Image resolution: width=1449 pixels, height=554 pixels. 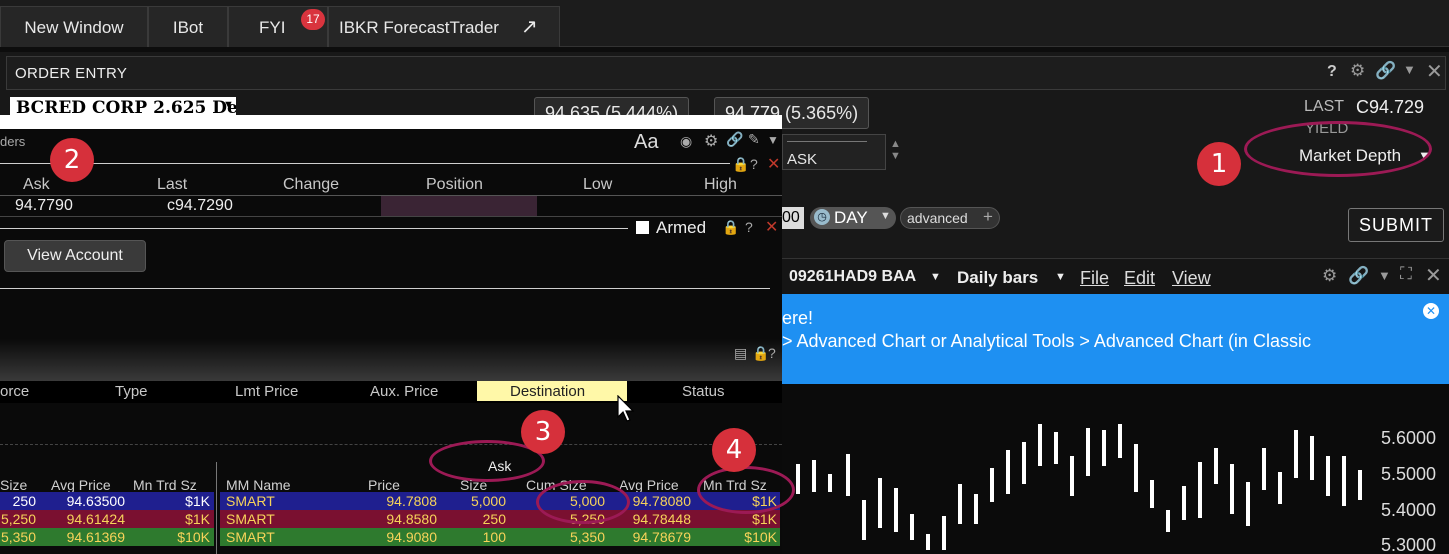 I want to click on column-header-ask: Ask, so click(x=36, y=185).